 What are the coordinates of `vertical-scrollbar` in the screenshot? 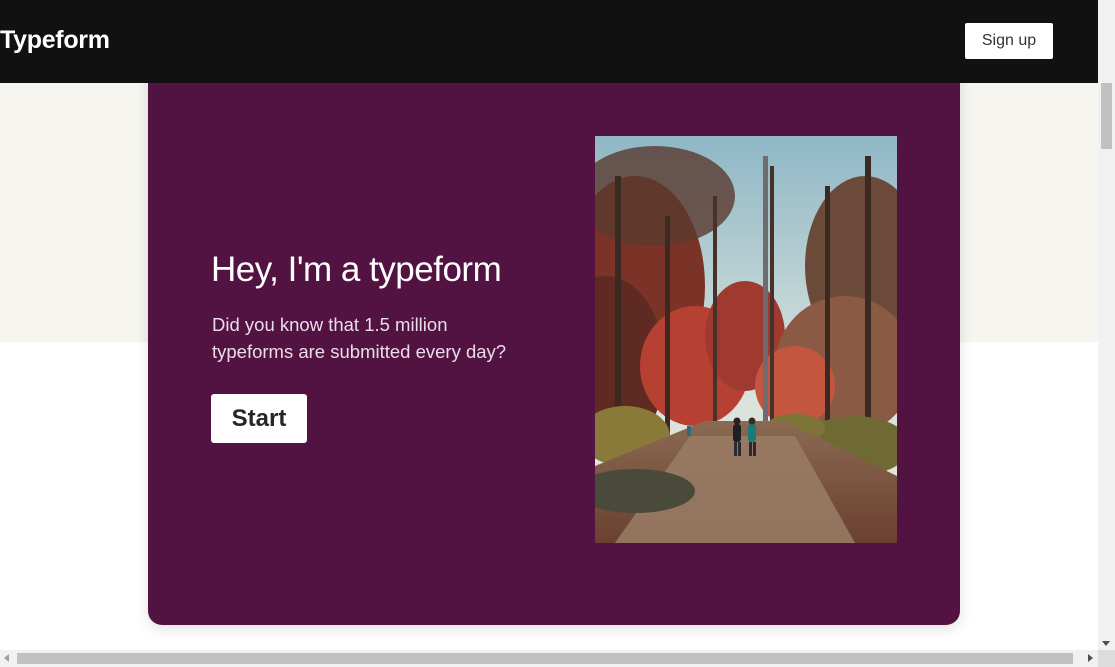 It's located at (1106, 325).